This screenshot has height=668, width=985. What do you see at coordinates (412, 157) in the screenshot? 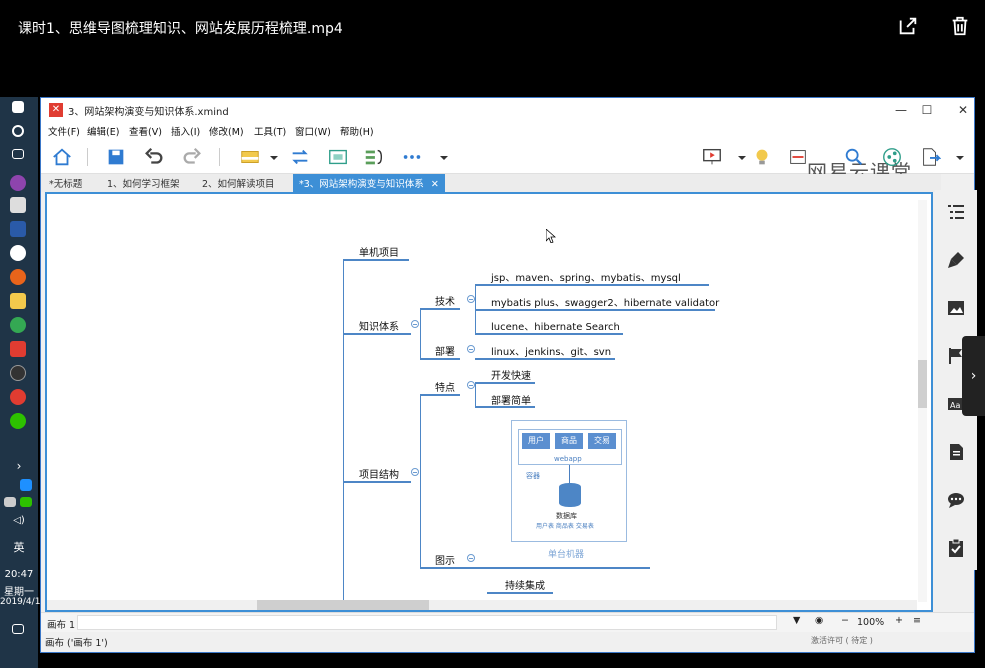
I see `more-icon` at bounding box center [412, 157].